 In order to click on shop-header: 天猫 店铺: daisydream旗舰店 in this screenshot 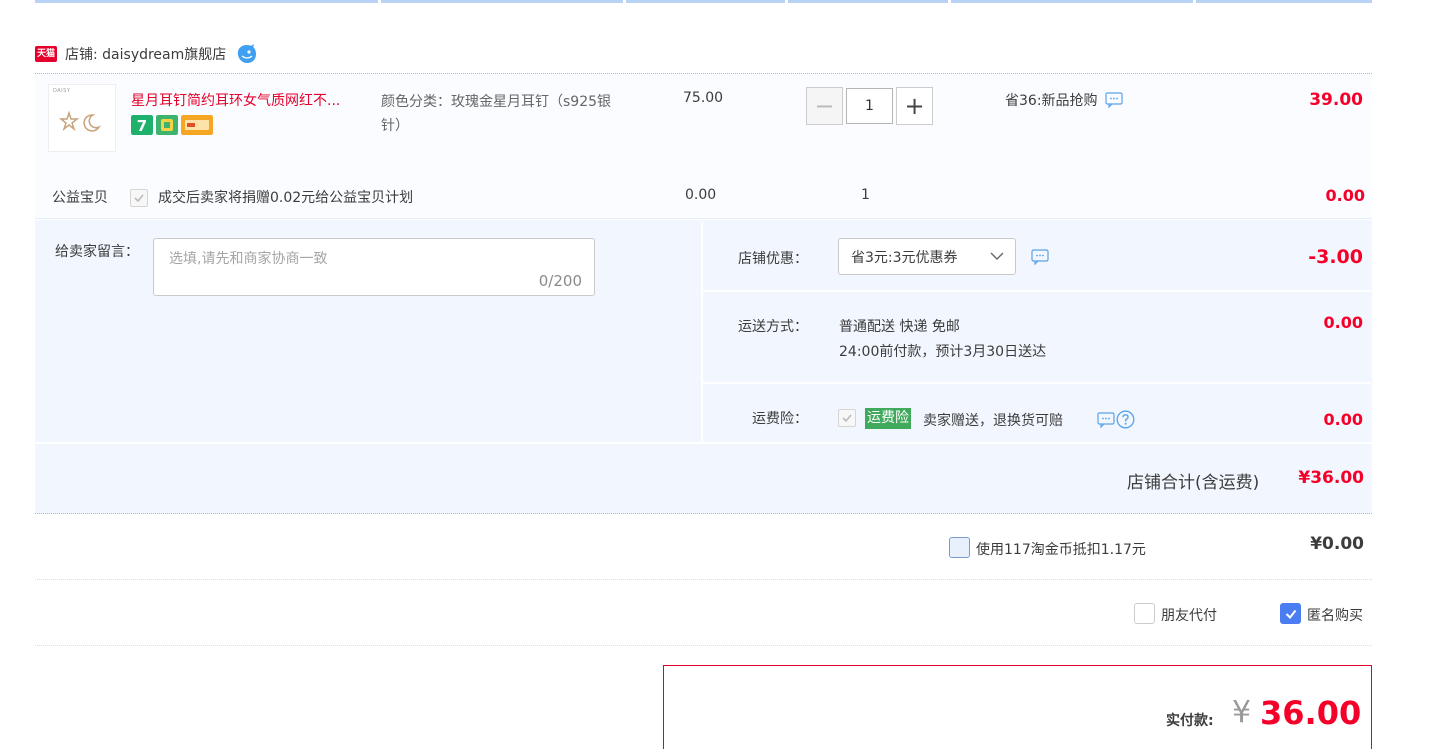, I will do `click(146, 54)`.